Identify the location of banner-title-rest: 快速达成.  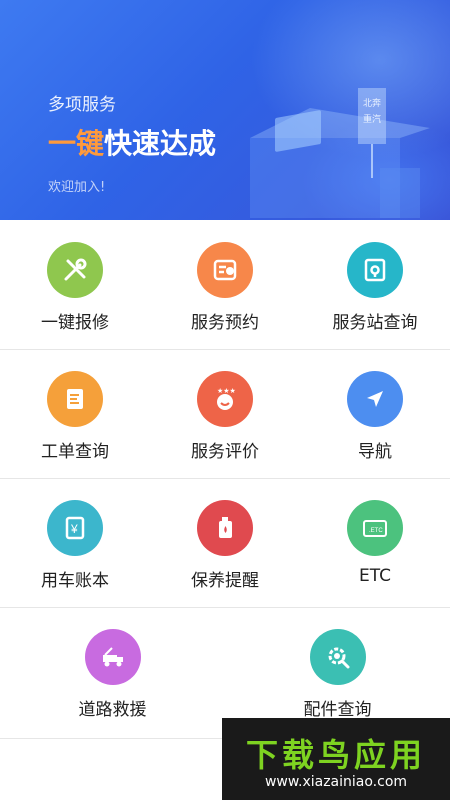
(160, 143).